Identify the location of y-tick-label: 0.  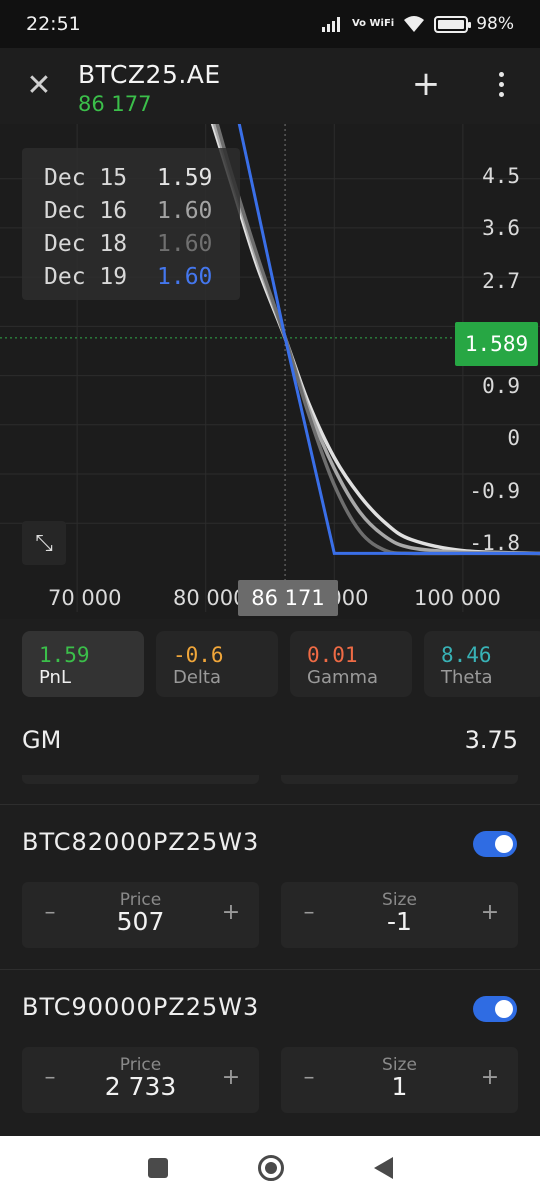
(513, 438).